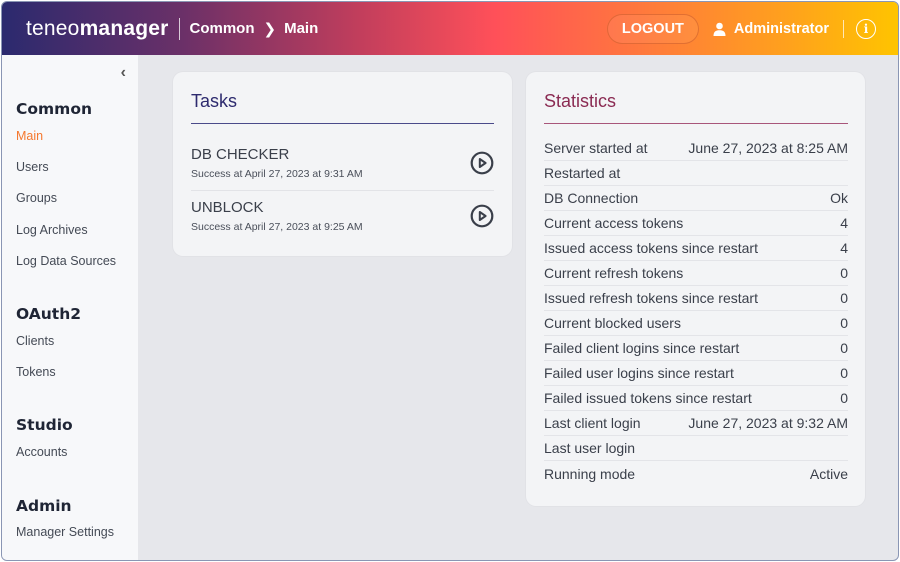 The height and width of the screenshot is (562, 900). I want to click on stat-row: Last user login, so click(696, 448).